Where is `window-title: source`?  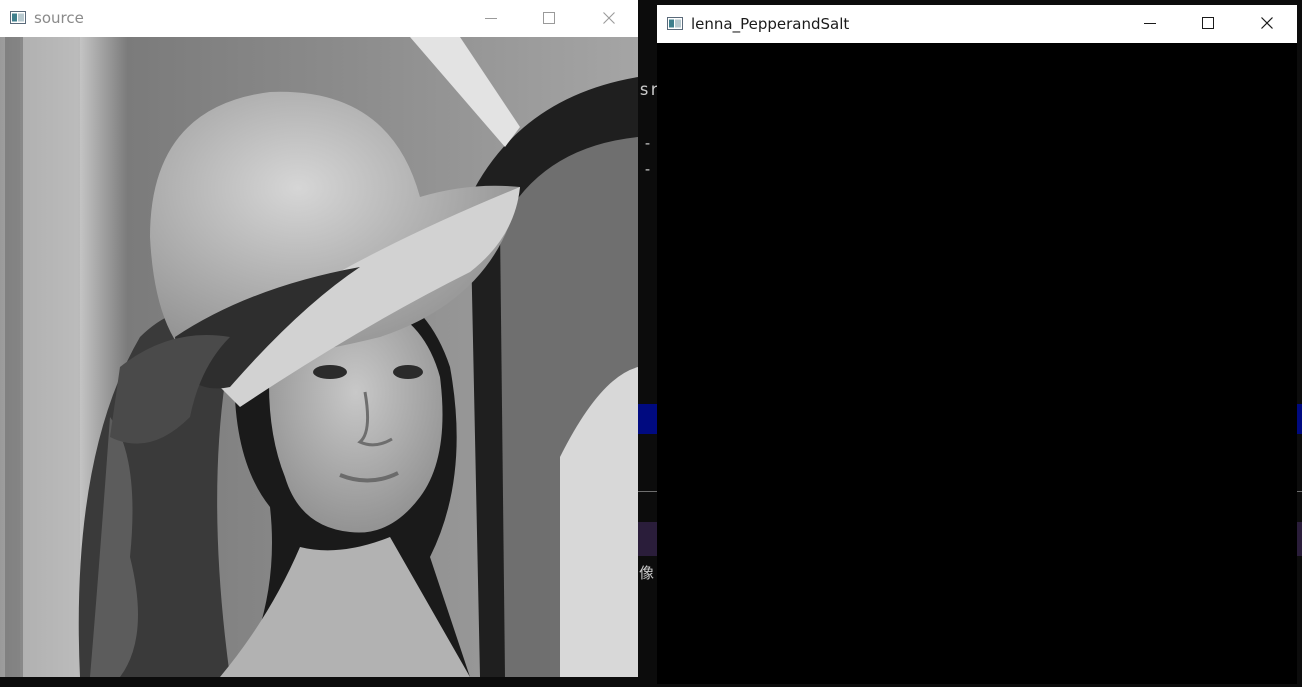
window-title: source is located at coordinates (59, 18).